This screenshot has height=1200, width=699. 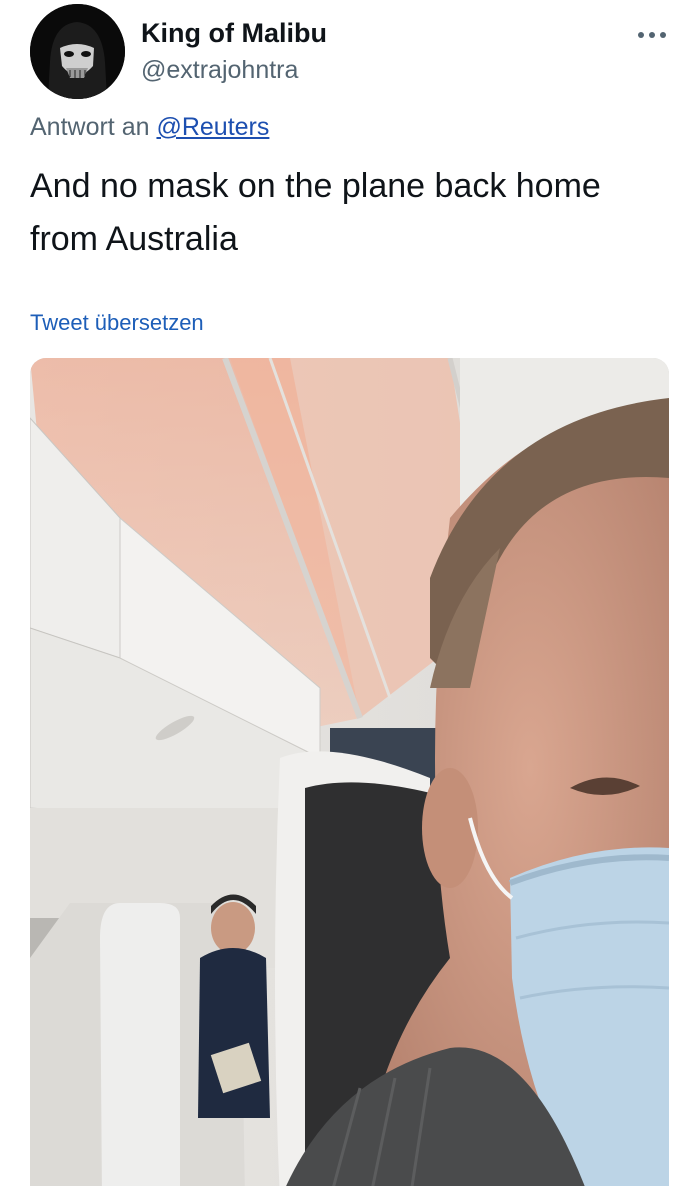 I want to click on reply-context: Antwort an @Reuters, so click(x=149, y=127).